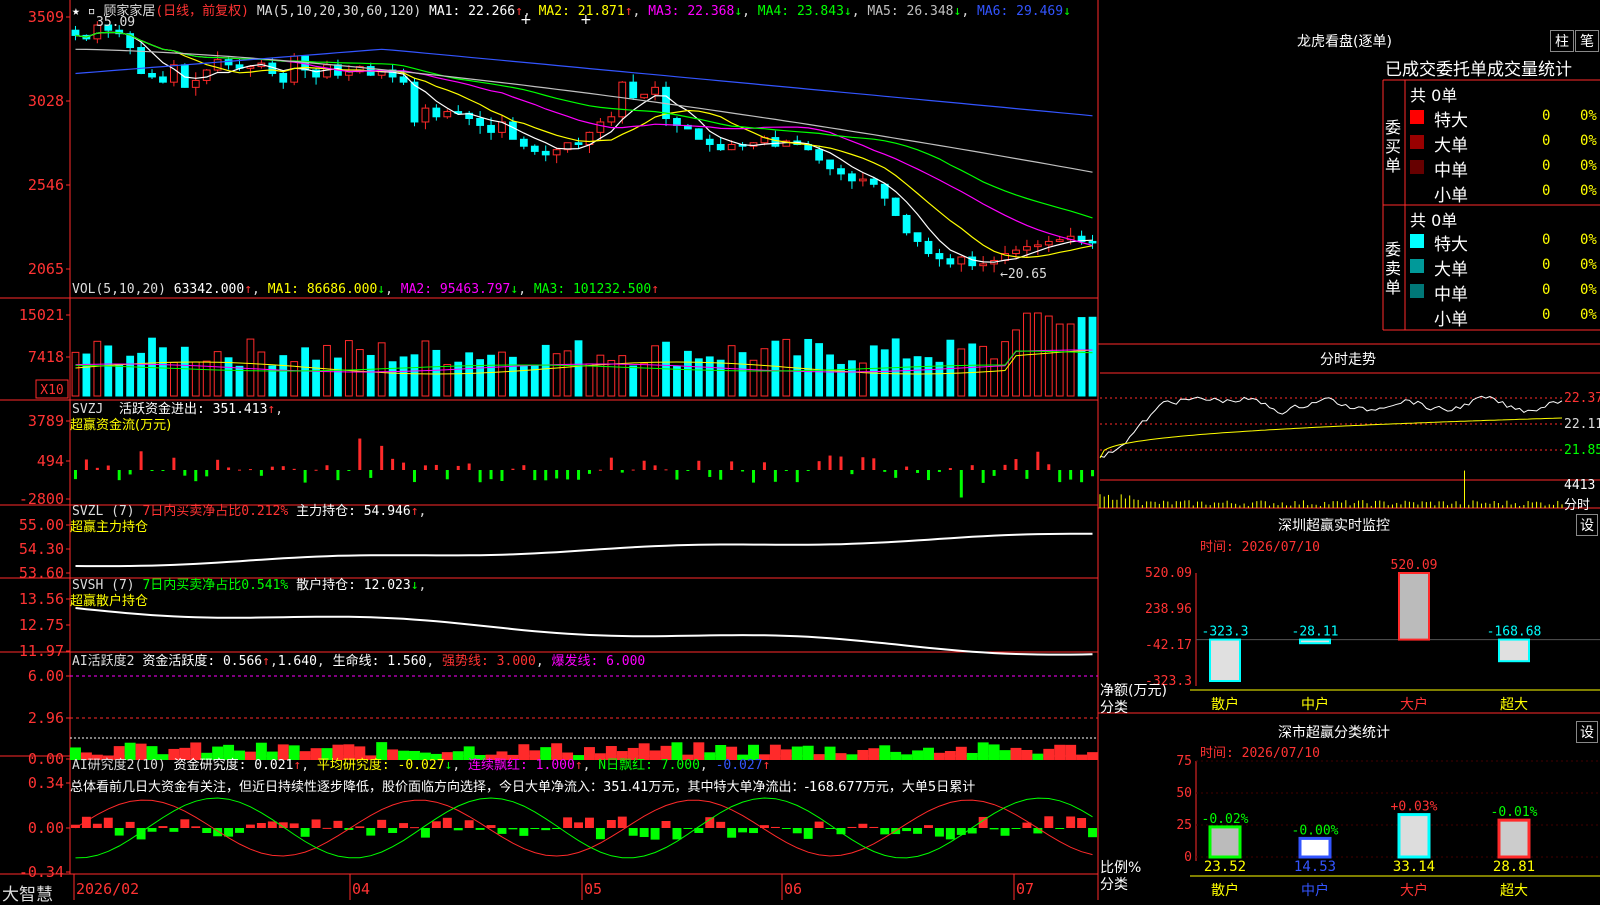 The image size is (1600, 905). What do you see at coordinates (46, 783) in the screenshot?
I see `ai2-ytick-0: 0.34` at bounding box center [46, 783].